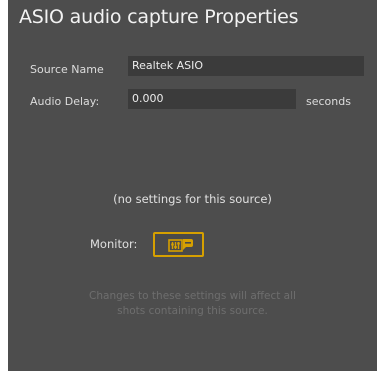 The height and width of the screenshot is (371, 377). Describe the element at coordinates (192, 311) in the screenshot. I see `settings-notice-line2: shots containing this source.` at that location.